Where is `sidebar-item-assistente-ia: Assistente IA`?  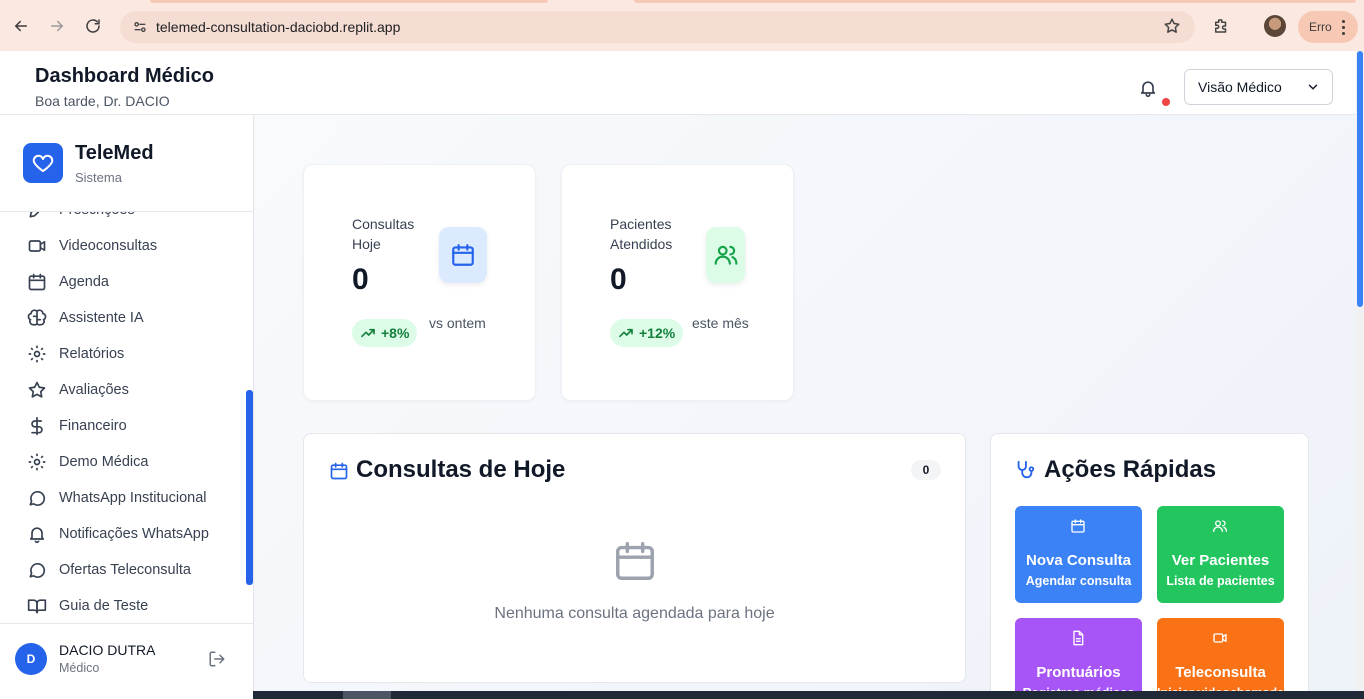
sidebar-item-assistente-ia: Assistente IA is located at coordinates (123, 318).